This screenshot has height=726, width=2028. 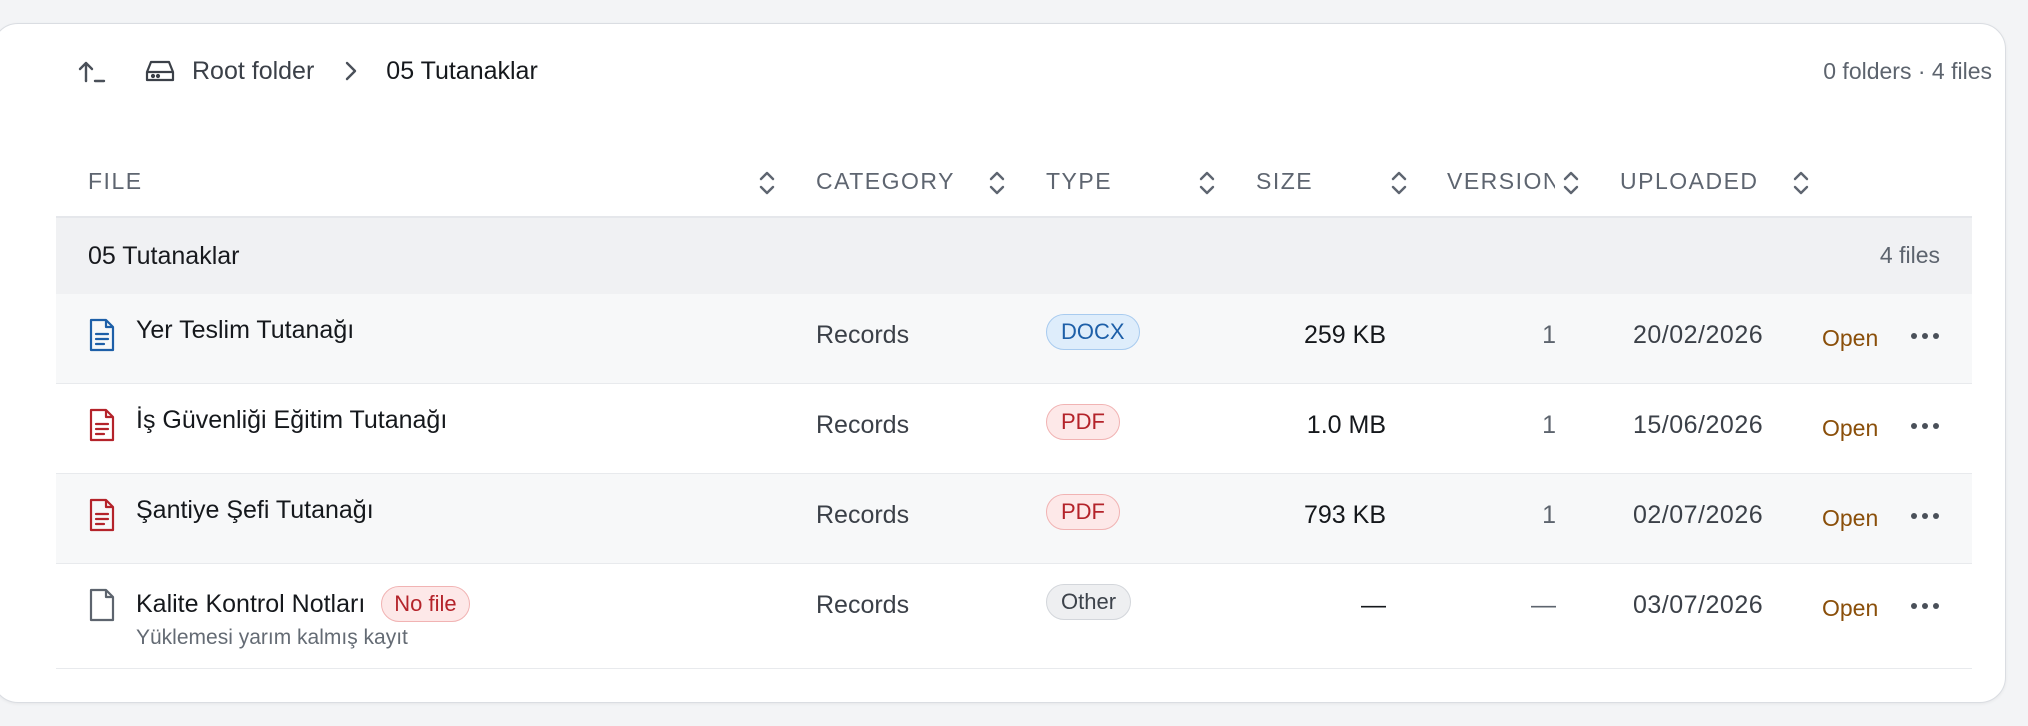 I want to click on file-name-wrap: Kalite Kontrol Notları No file, so click(x=303, y=604).